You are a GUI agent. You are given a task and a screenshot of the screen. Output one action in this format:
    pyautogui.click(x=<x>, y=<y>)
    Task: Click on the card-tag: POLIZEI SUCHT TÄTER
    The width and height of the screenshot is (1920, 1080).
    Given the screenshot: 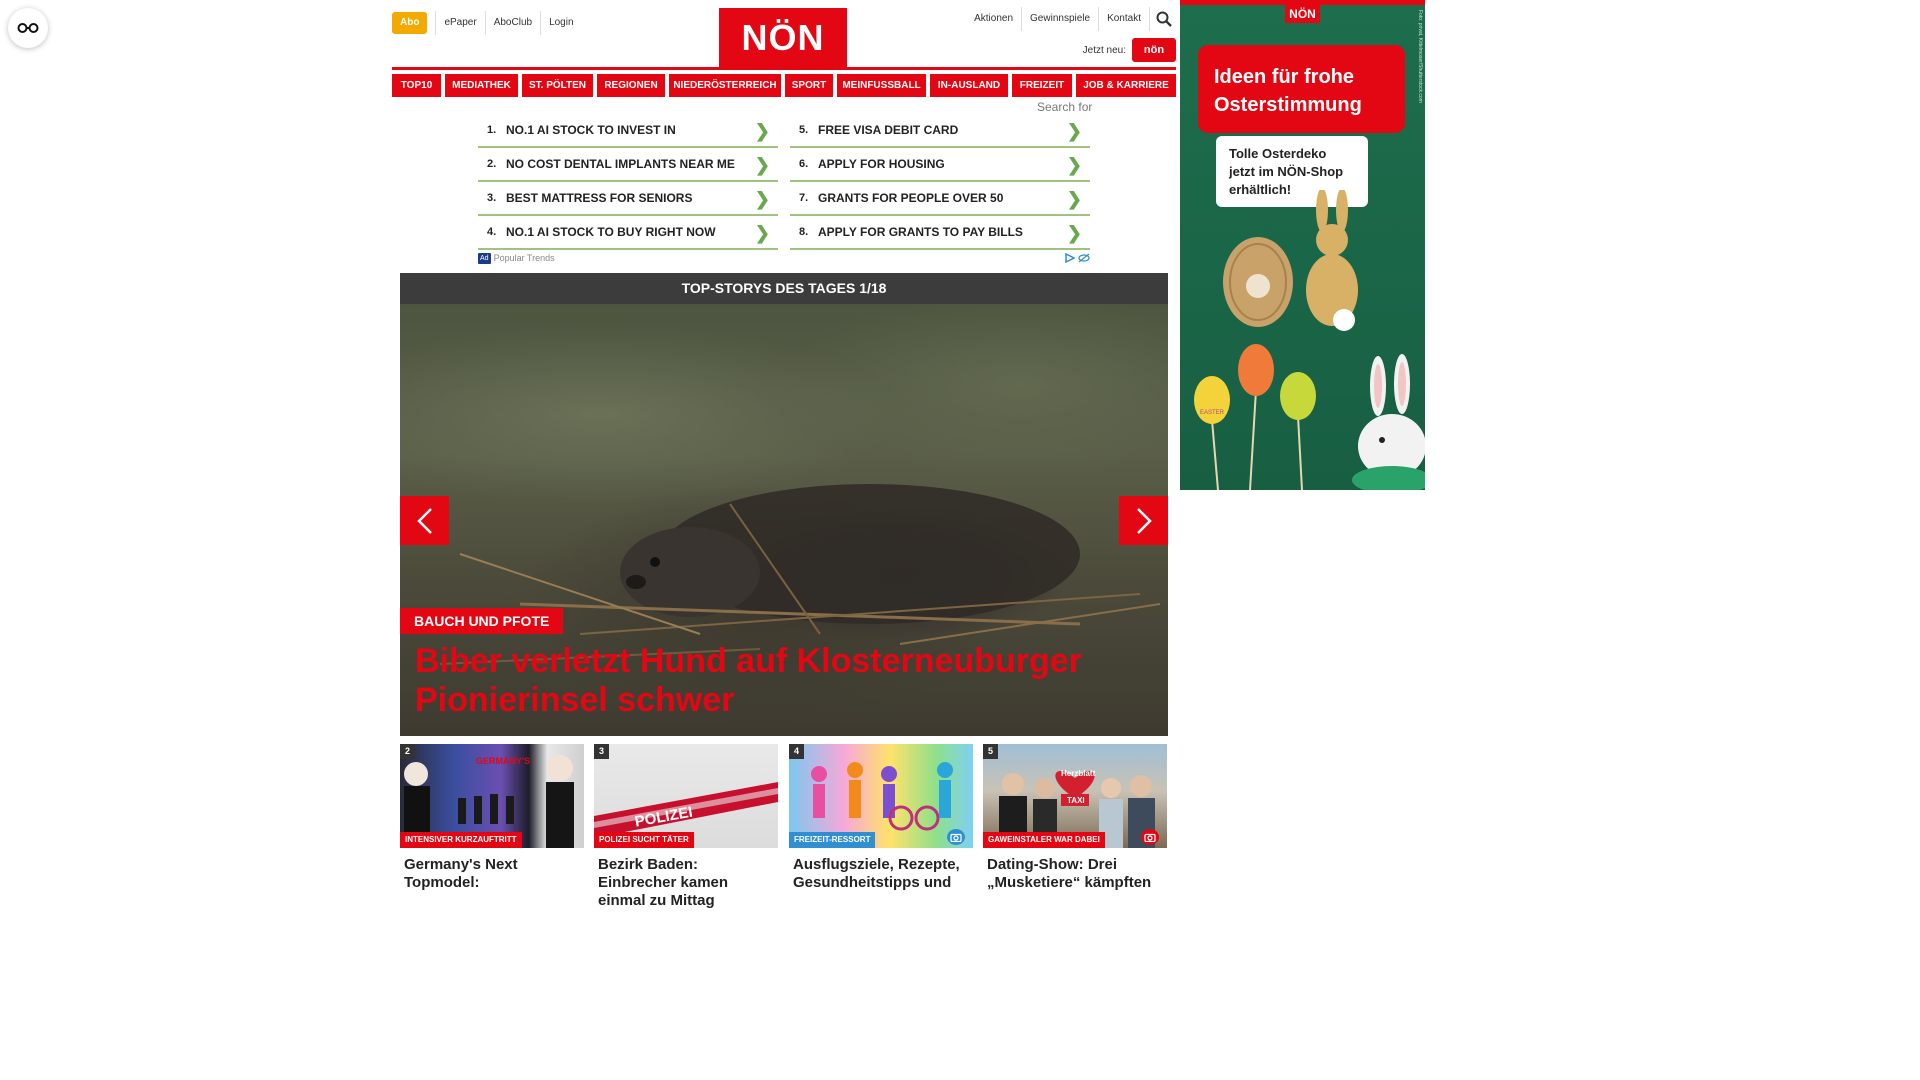 What is the action you would take?
    pyautogui.click(x=644, y=840)
    